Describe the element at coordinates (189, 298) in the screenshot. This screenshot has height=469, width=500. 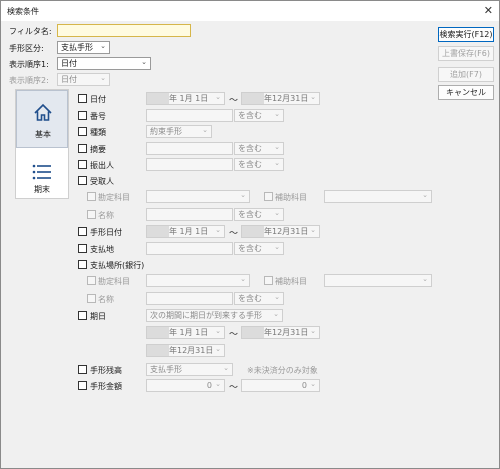
I see `pay-location-name-input` at that location.